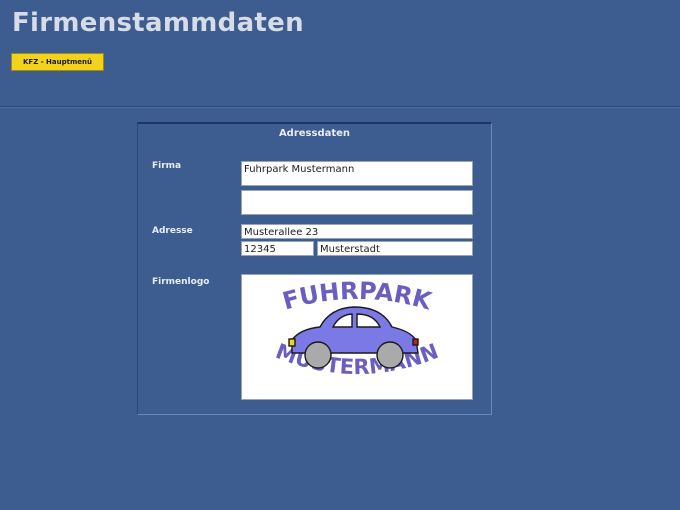 This screenshot has height=510, width=680. Describe the element at coordinates (340, 106) in the screenshot. I see `header-divider` at that location.